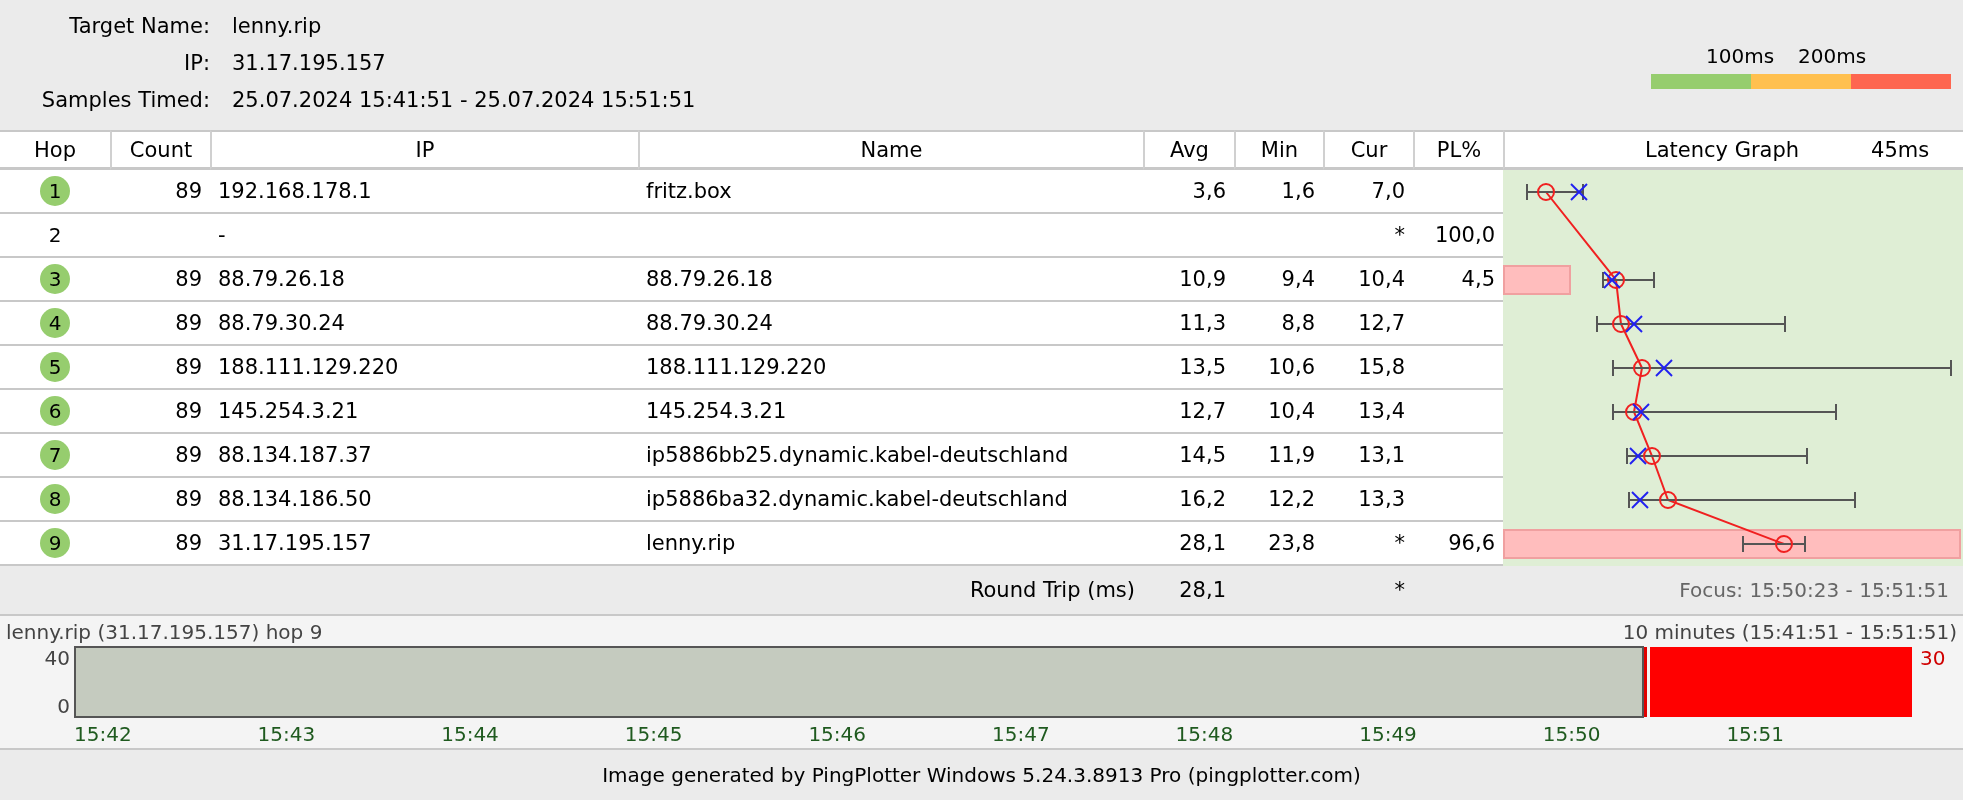 This screenshot has height=800, width=1963. Describe the element at coordinates (424, 150) in the screenshot. I see `column-header: IP` at that location.